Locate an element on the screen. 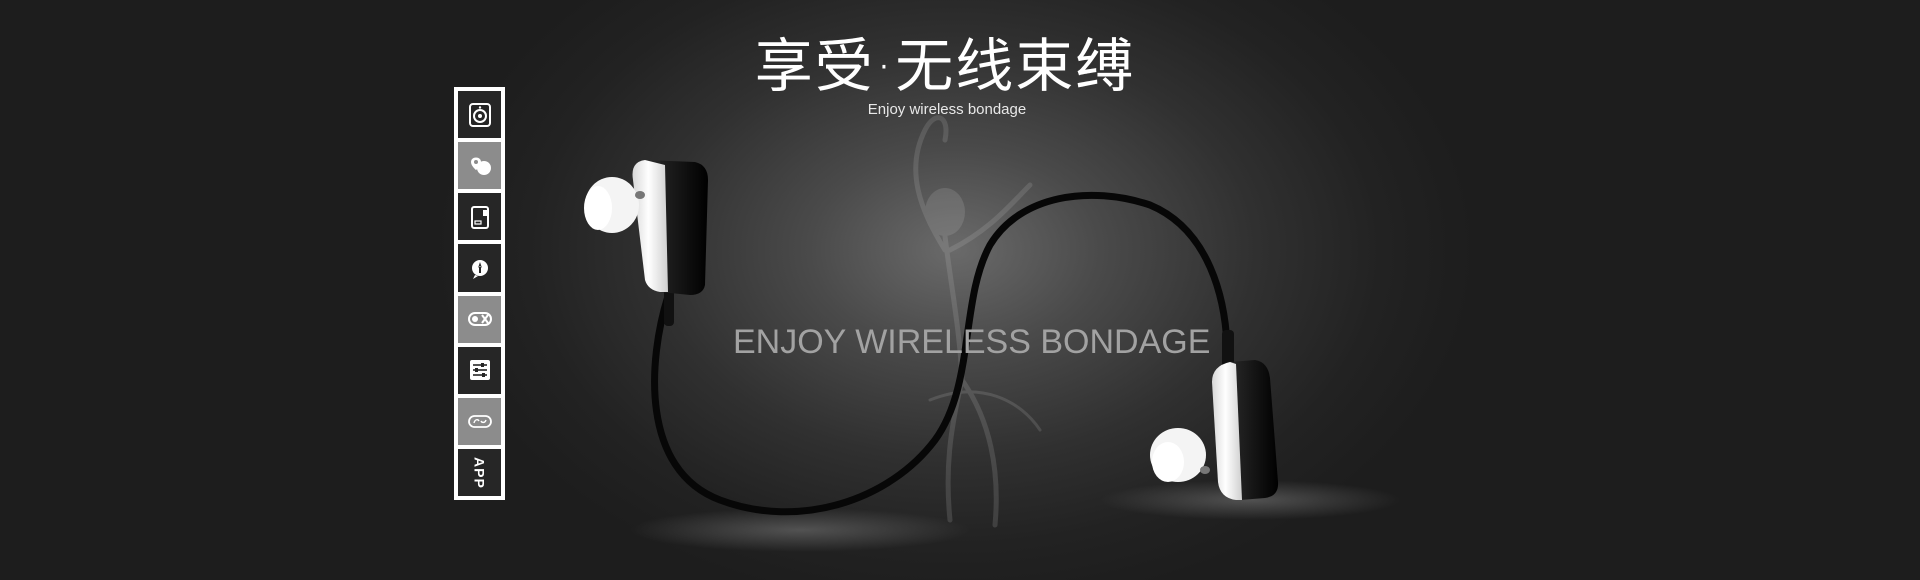 This screenshot has height=580, width=1920. feature-location is located at coordinates (479, 166).